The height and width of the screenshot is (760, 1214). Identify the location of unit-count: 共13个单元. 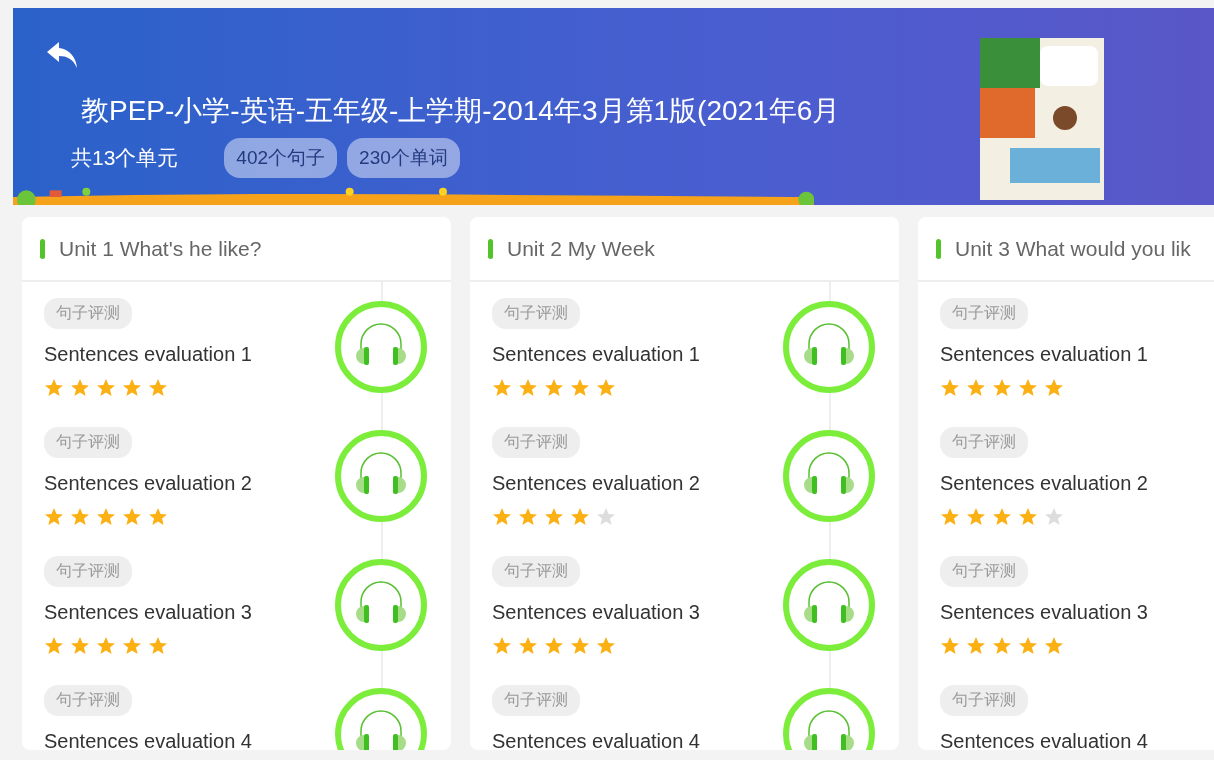
(125, 158).